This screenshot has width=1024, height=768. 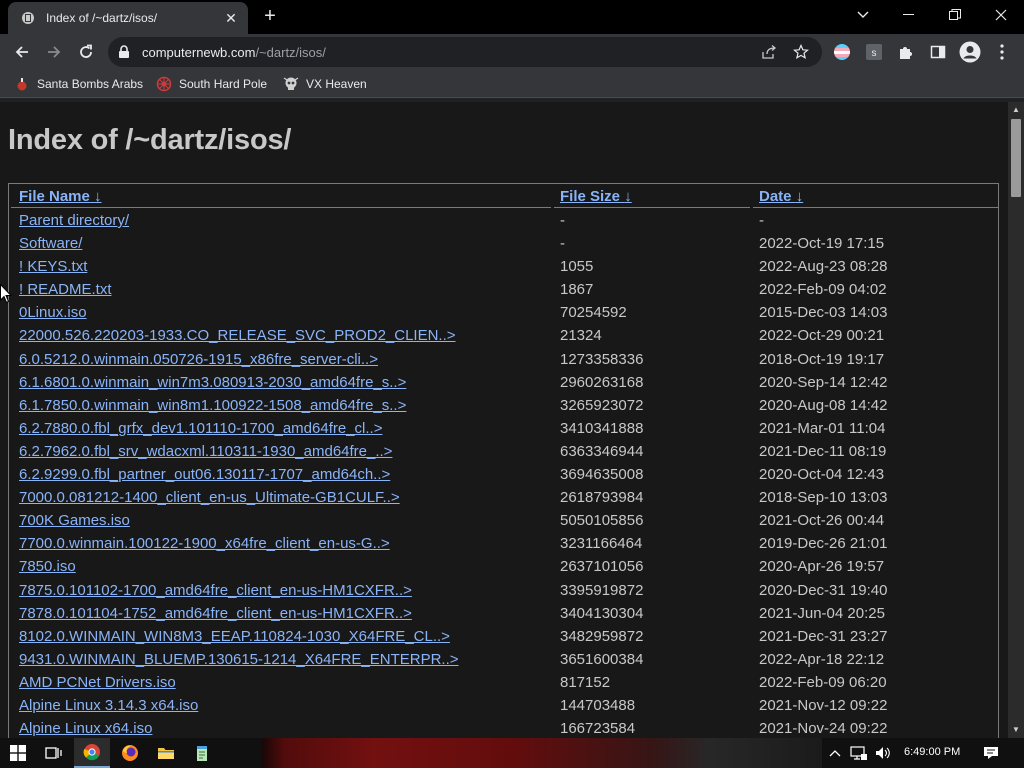 What do you see at coordinates (822, 244) in the screenshot?
I see `file-date: 2022-Oct-19 17:15` at bounding box center [822, 244].